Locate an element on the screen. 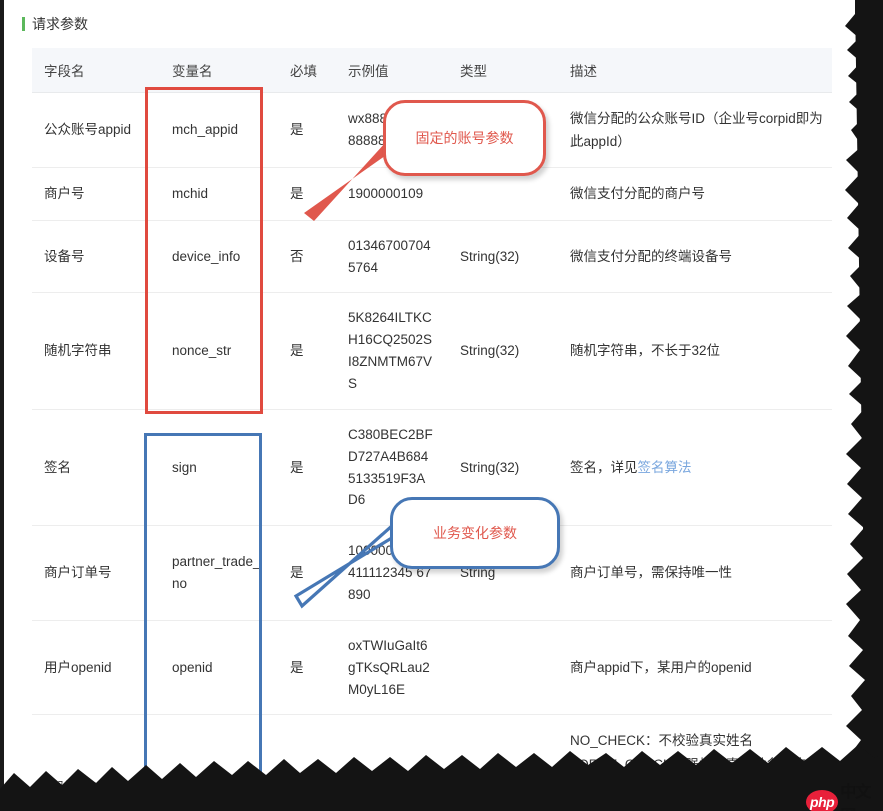  cell-description: 微信支付分配的终端设备号 is located at coordinates (695, 257).